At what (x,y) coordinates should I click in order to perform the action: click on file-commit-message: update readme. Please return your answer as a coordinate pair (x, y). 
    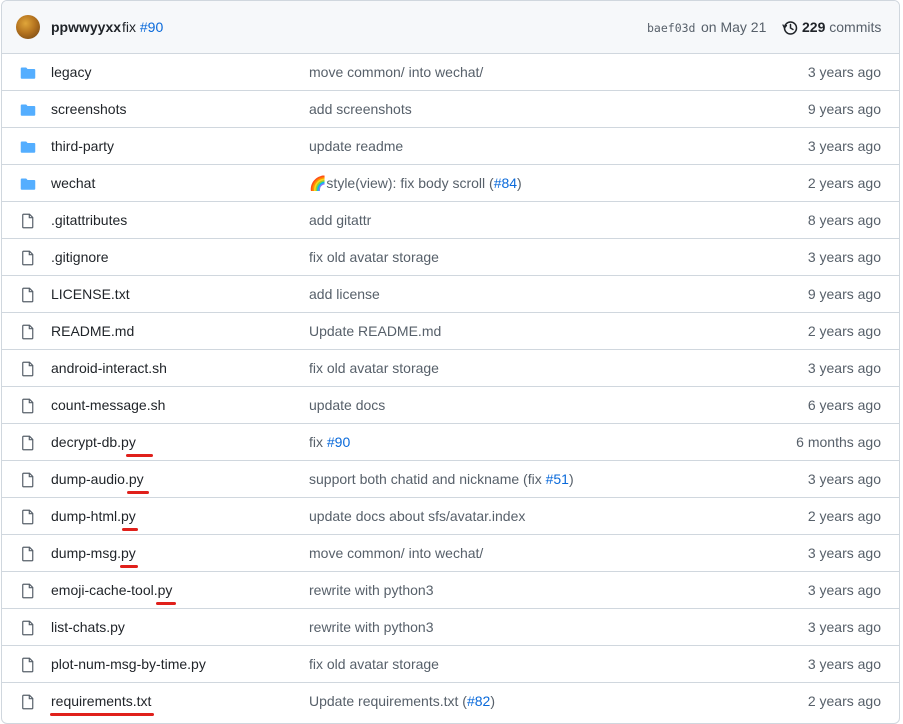
    Looking at the image, I should click on (356, 146).